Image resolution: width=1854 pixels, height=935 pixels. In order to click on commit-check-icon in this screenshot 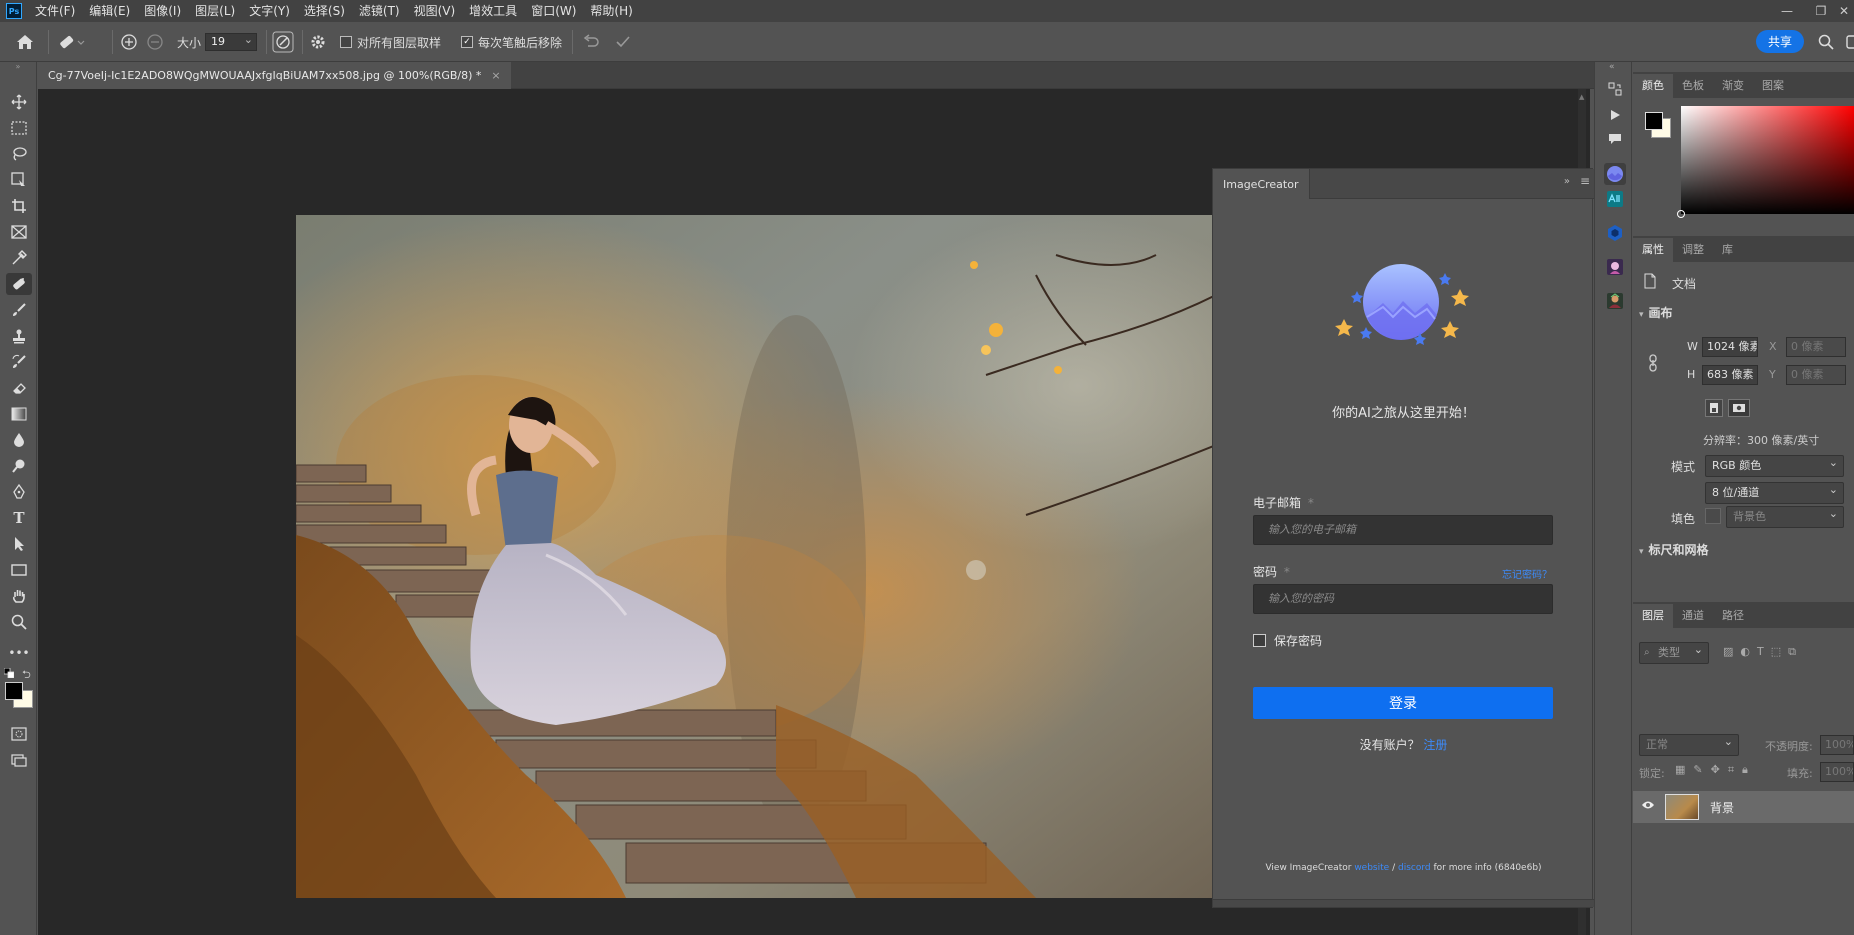, I will do `click(623, 42)`.